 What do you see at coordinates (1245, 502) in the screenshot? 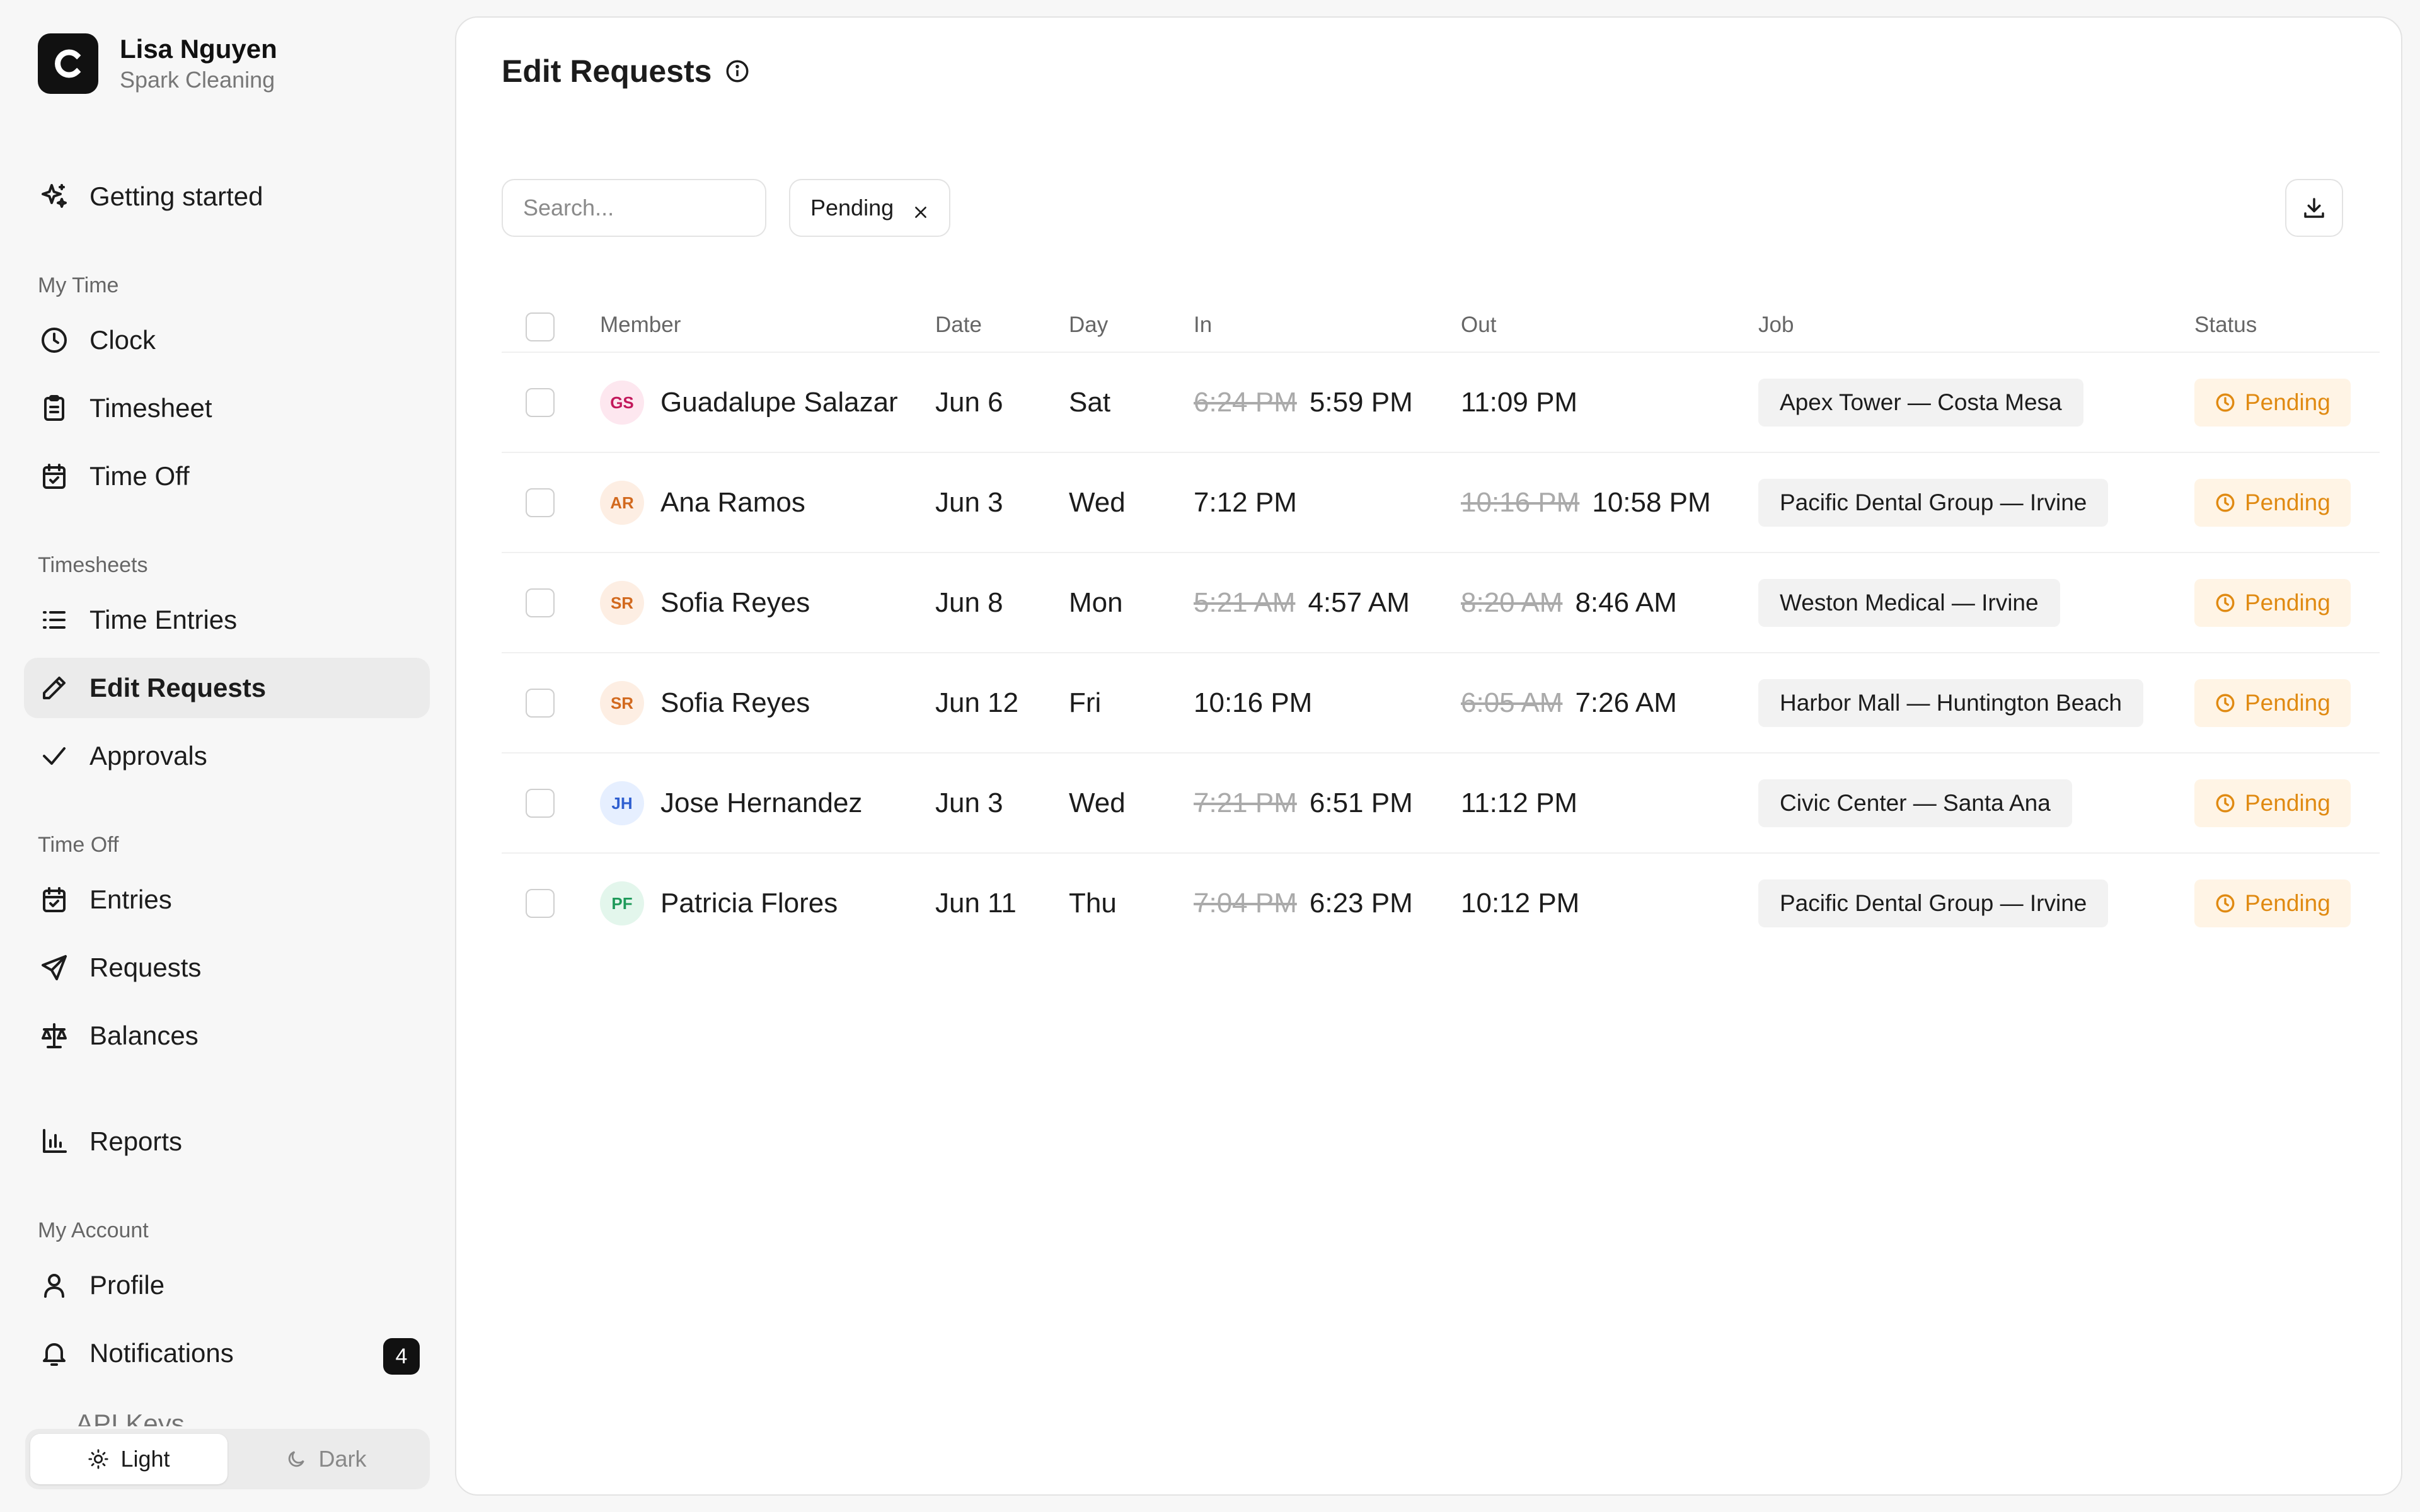
I see `requested-in-time: 7:12 PM` at bounding box center [1245, 502].